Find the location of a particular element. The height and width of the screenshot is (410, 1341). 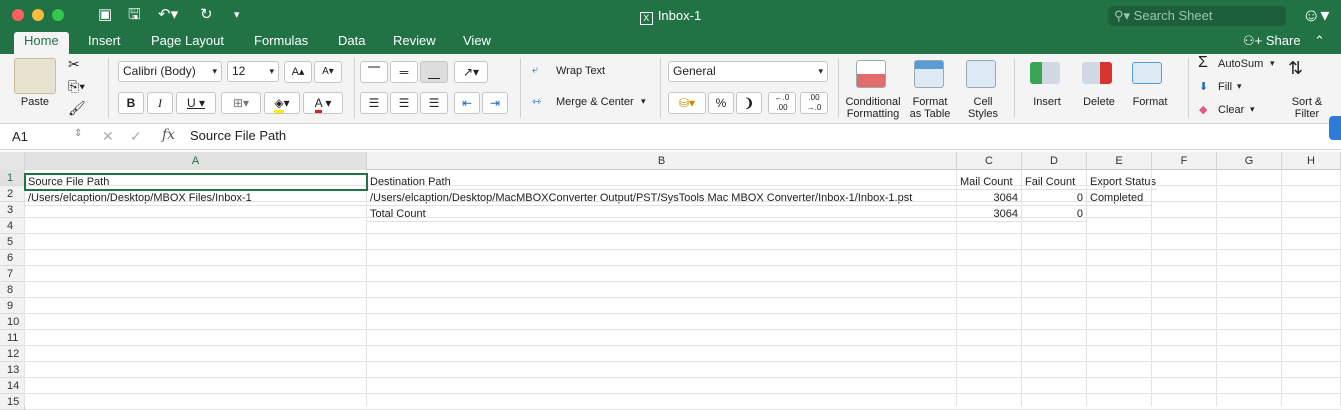

orientation-icon: ↗▾ is located at coordinates (471, 72).